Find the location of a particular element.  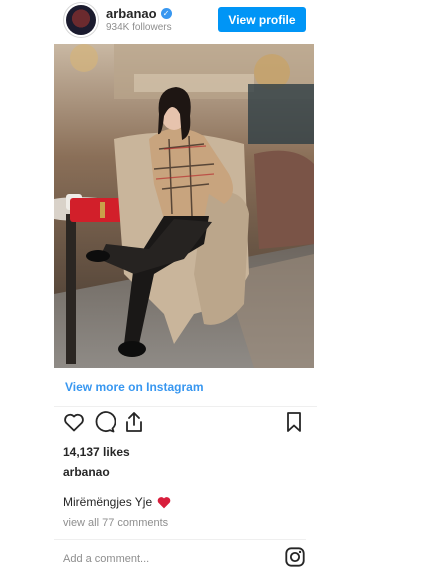

post-caption: Mirëmëngjes Yje is located at coordinates (117, 502).